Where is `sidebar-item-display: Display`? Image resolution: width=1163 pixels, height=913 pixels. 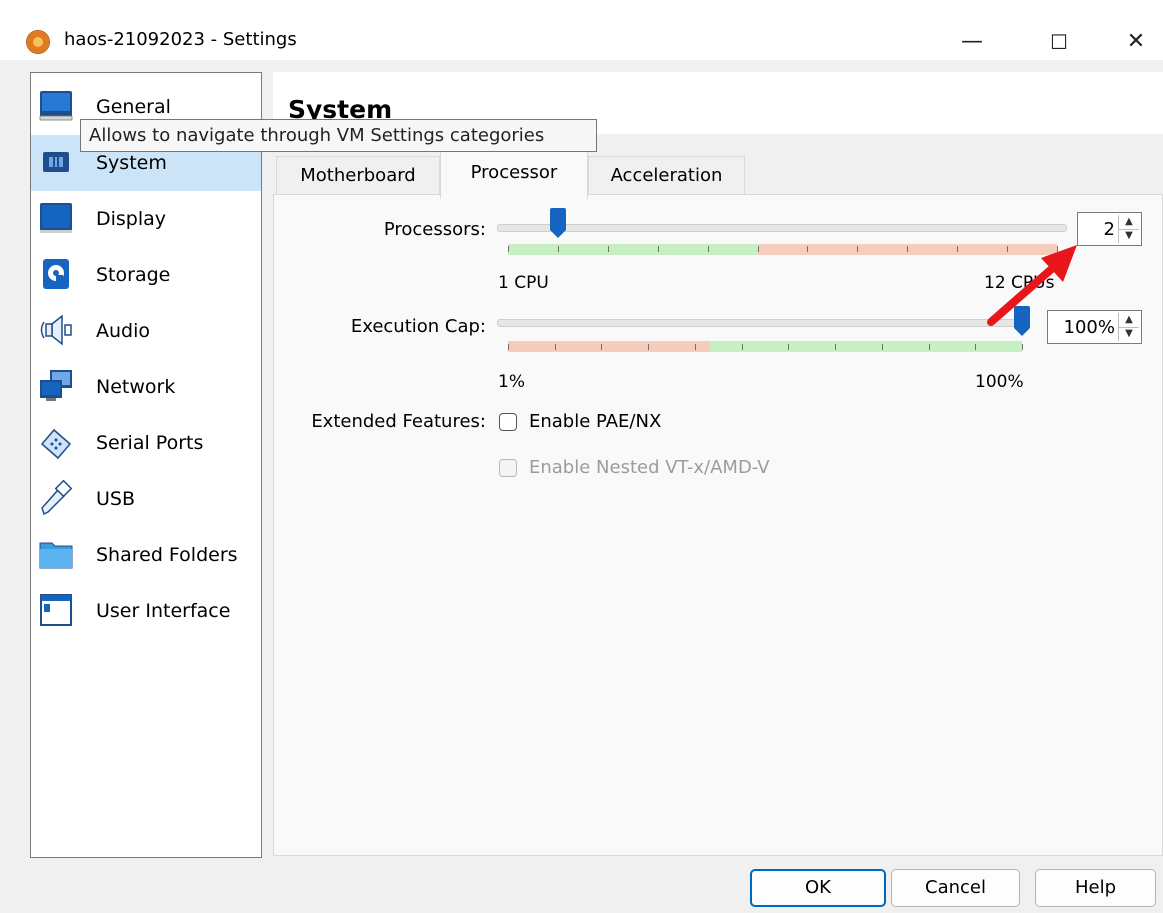
sidebar-item-display: Display is located at coordinates (146, 219).